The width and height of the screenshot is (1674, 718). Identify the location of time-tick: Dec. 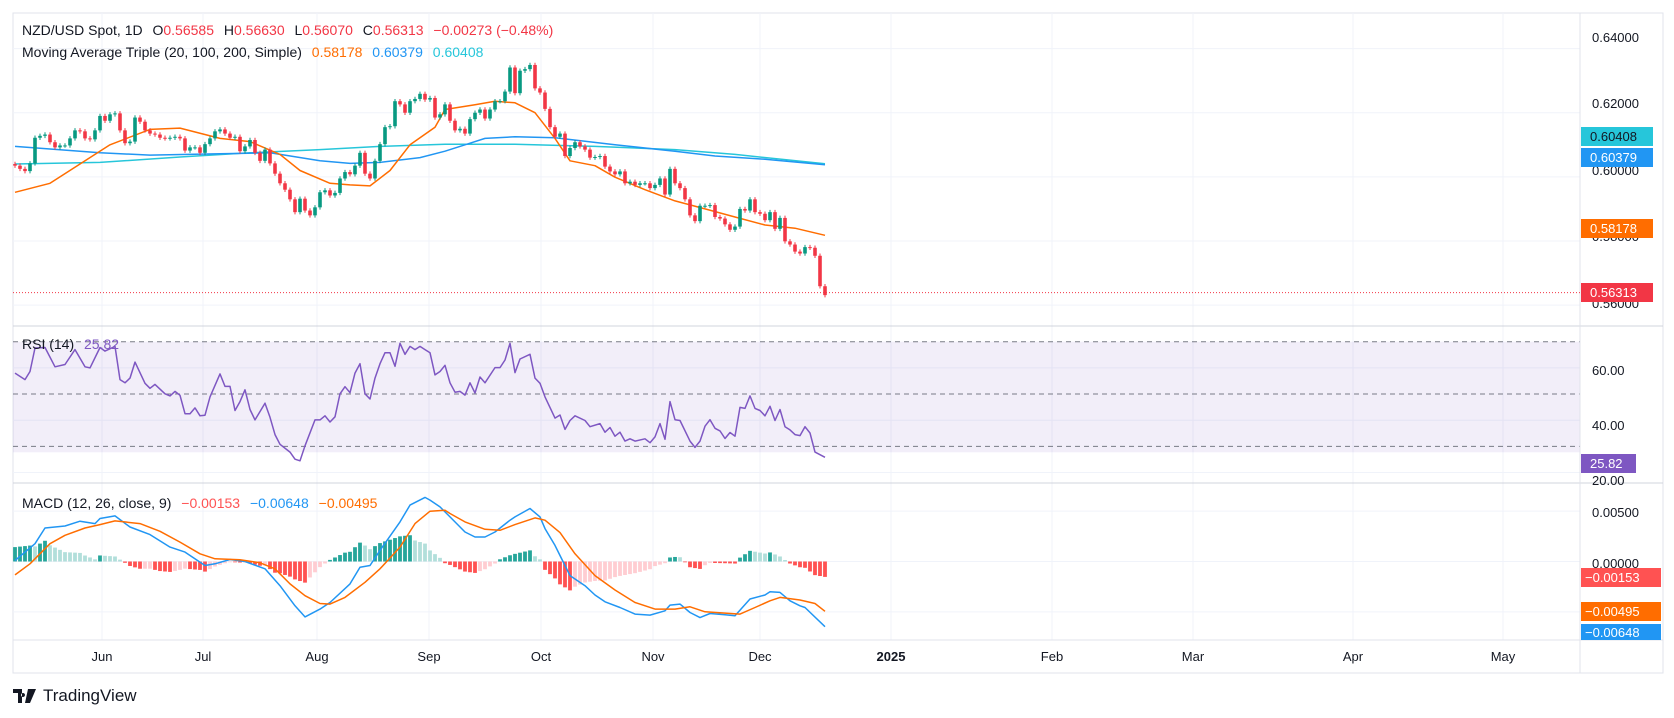
(760, 656).